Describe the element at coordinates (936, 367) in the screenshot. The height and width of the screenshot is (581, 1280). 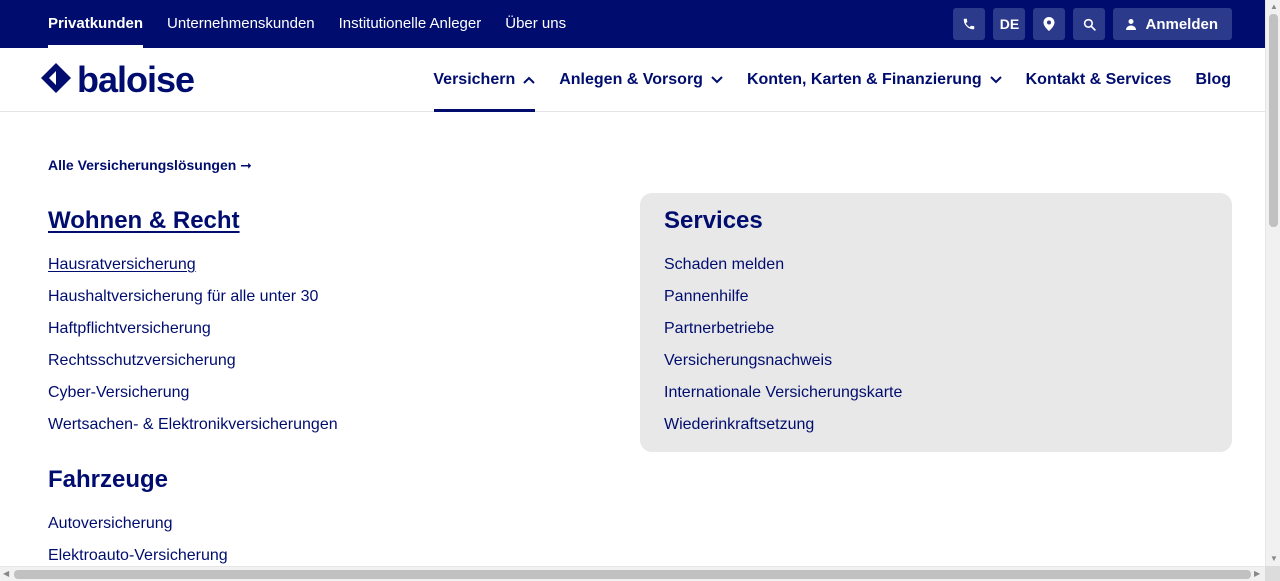
I see `service-link: Versicherungsnachweis` at that location.